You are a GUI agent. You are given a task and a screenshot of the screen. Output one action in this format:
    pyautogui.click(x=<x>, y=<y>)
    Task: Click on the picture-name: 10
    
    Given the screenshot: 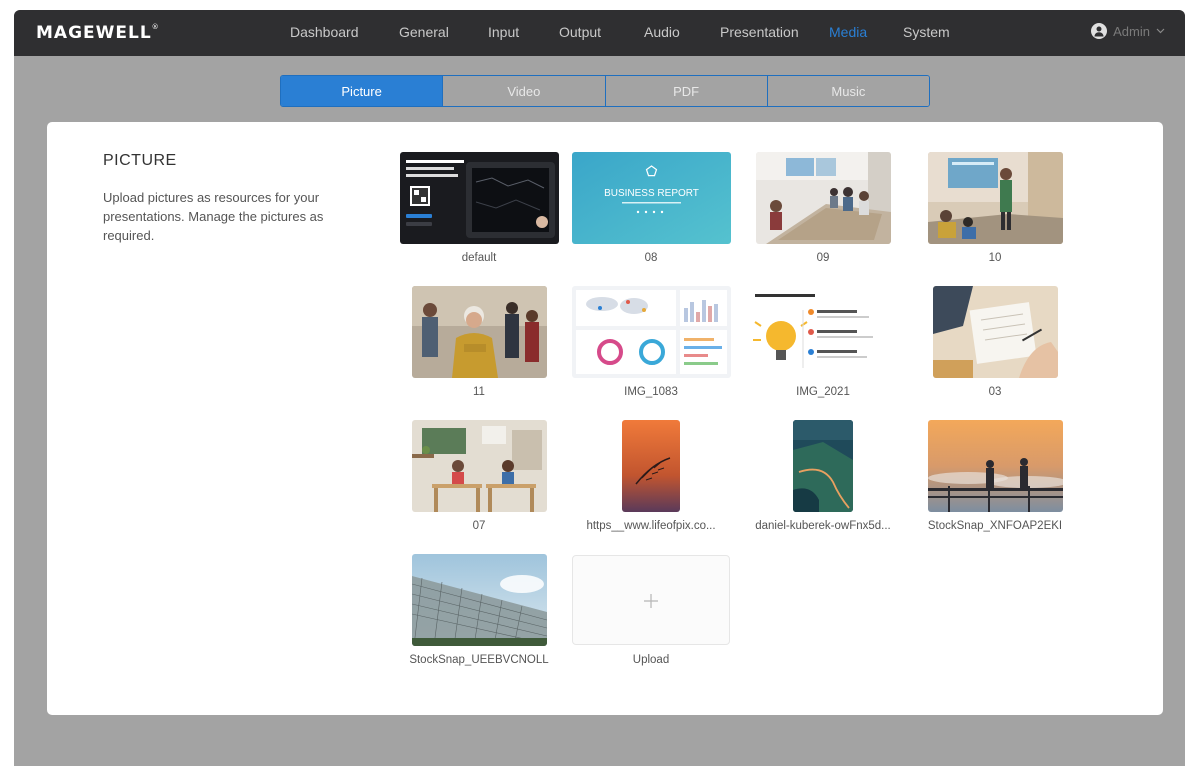 What is the action you would take?
    pyautogui.click(x=995, y=258)
    